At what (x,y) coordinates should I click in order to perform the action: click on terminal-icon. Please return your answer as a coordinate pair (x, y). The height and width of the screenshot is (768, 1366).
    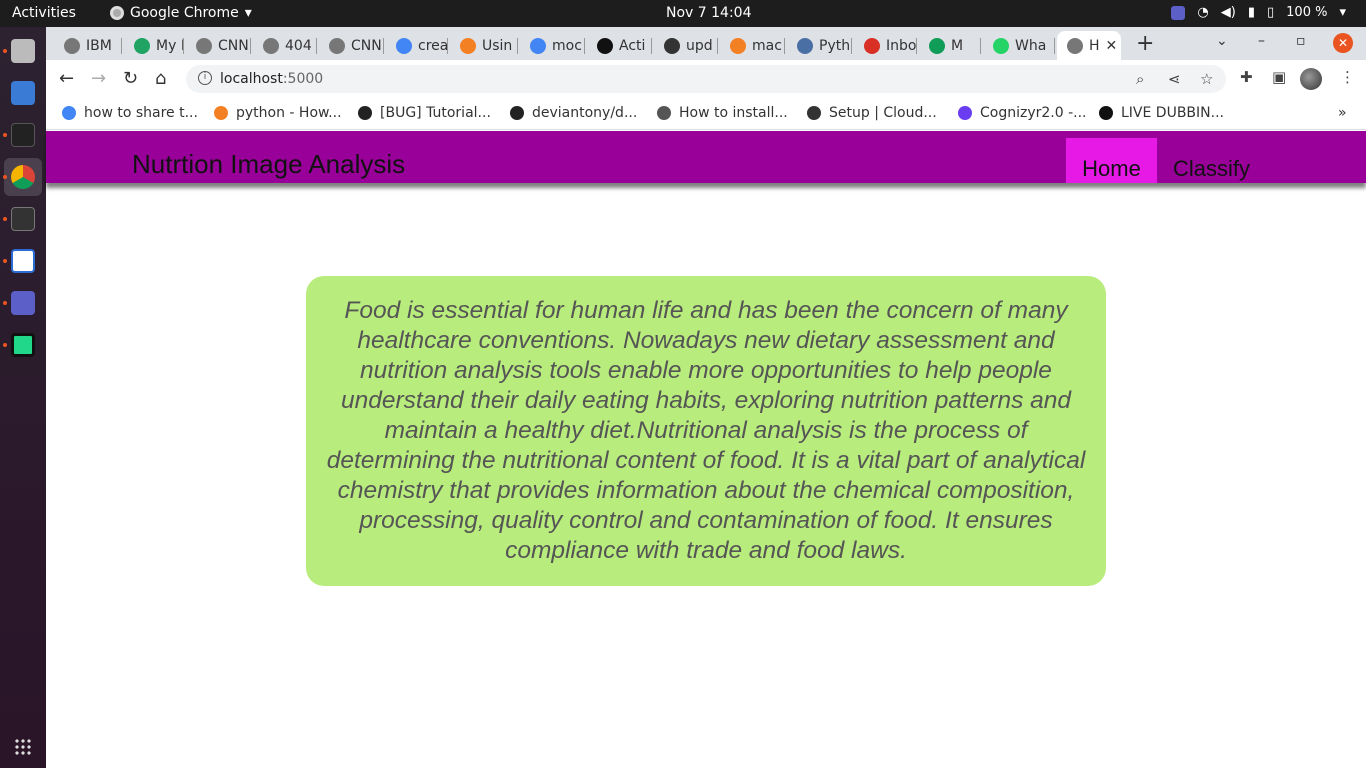
    Looking at the image, I should click on (23, 219).